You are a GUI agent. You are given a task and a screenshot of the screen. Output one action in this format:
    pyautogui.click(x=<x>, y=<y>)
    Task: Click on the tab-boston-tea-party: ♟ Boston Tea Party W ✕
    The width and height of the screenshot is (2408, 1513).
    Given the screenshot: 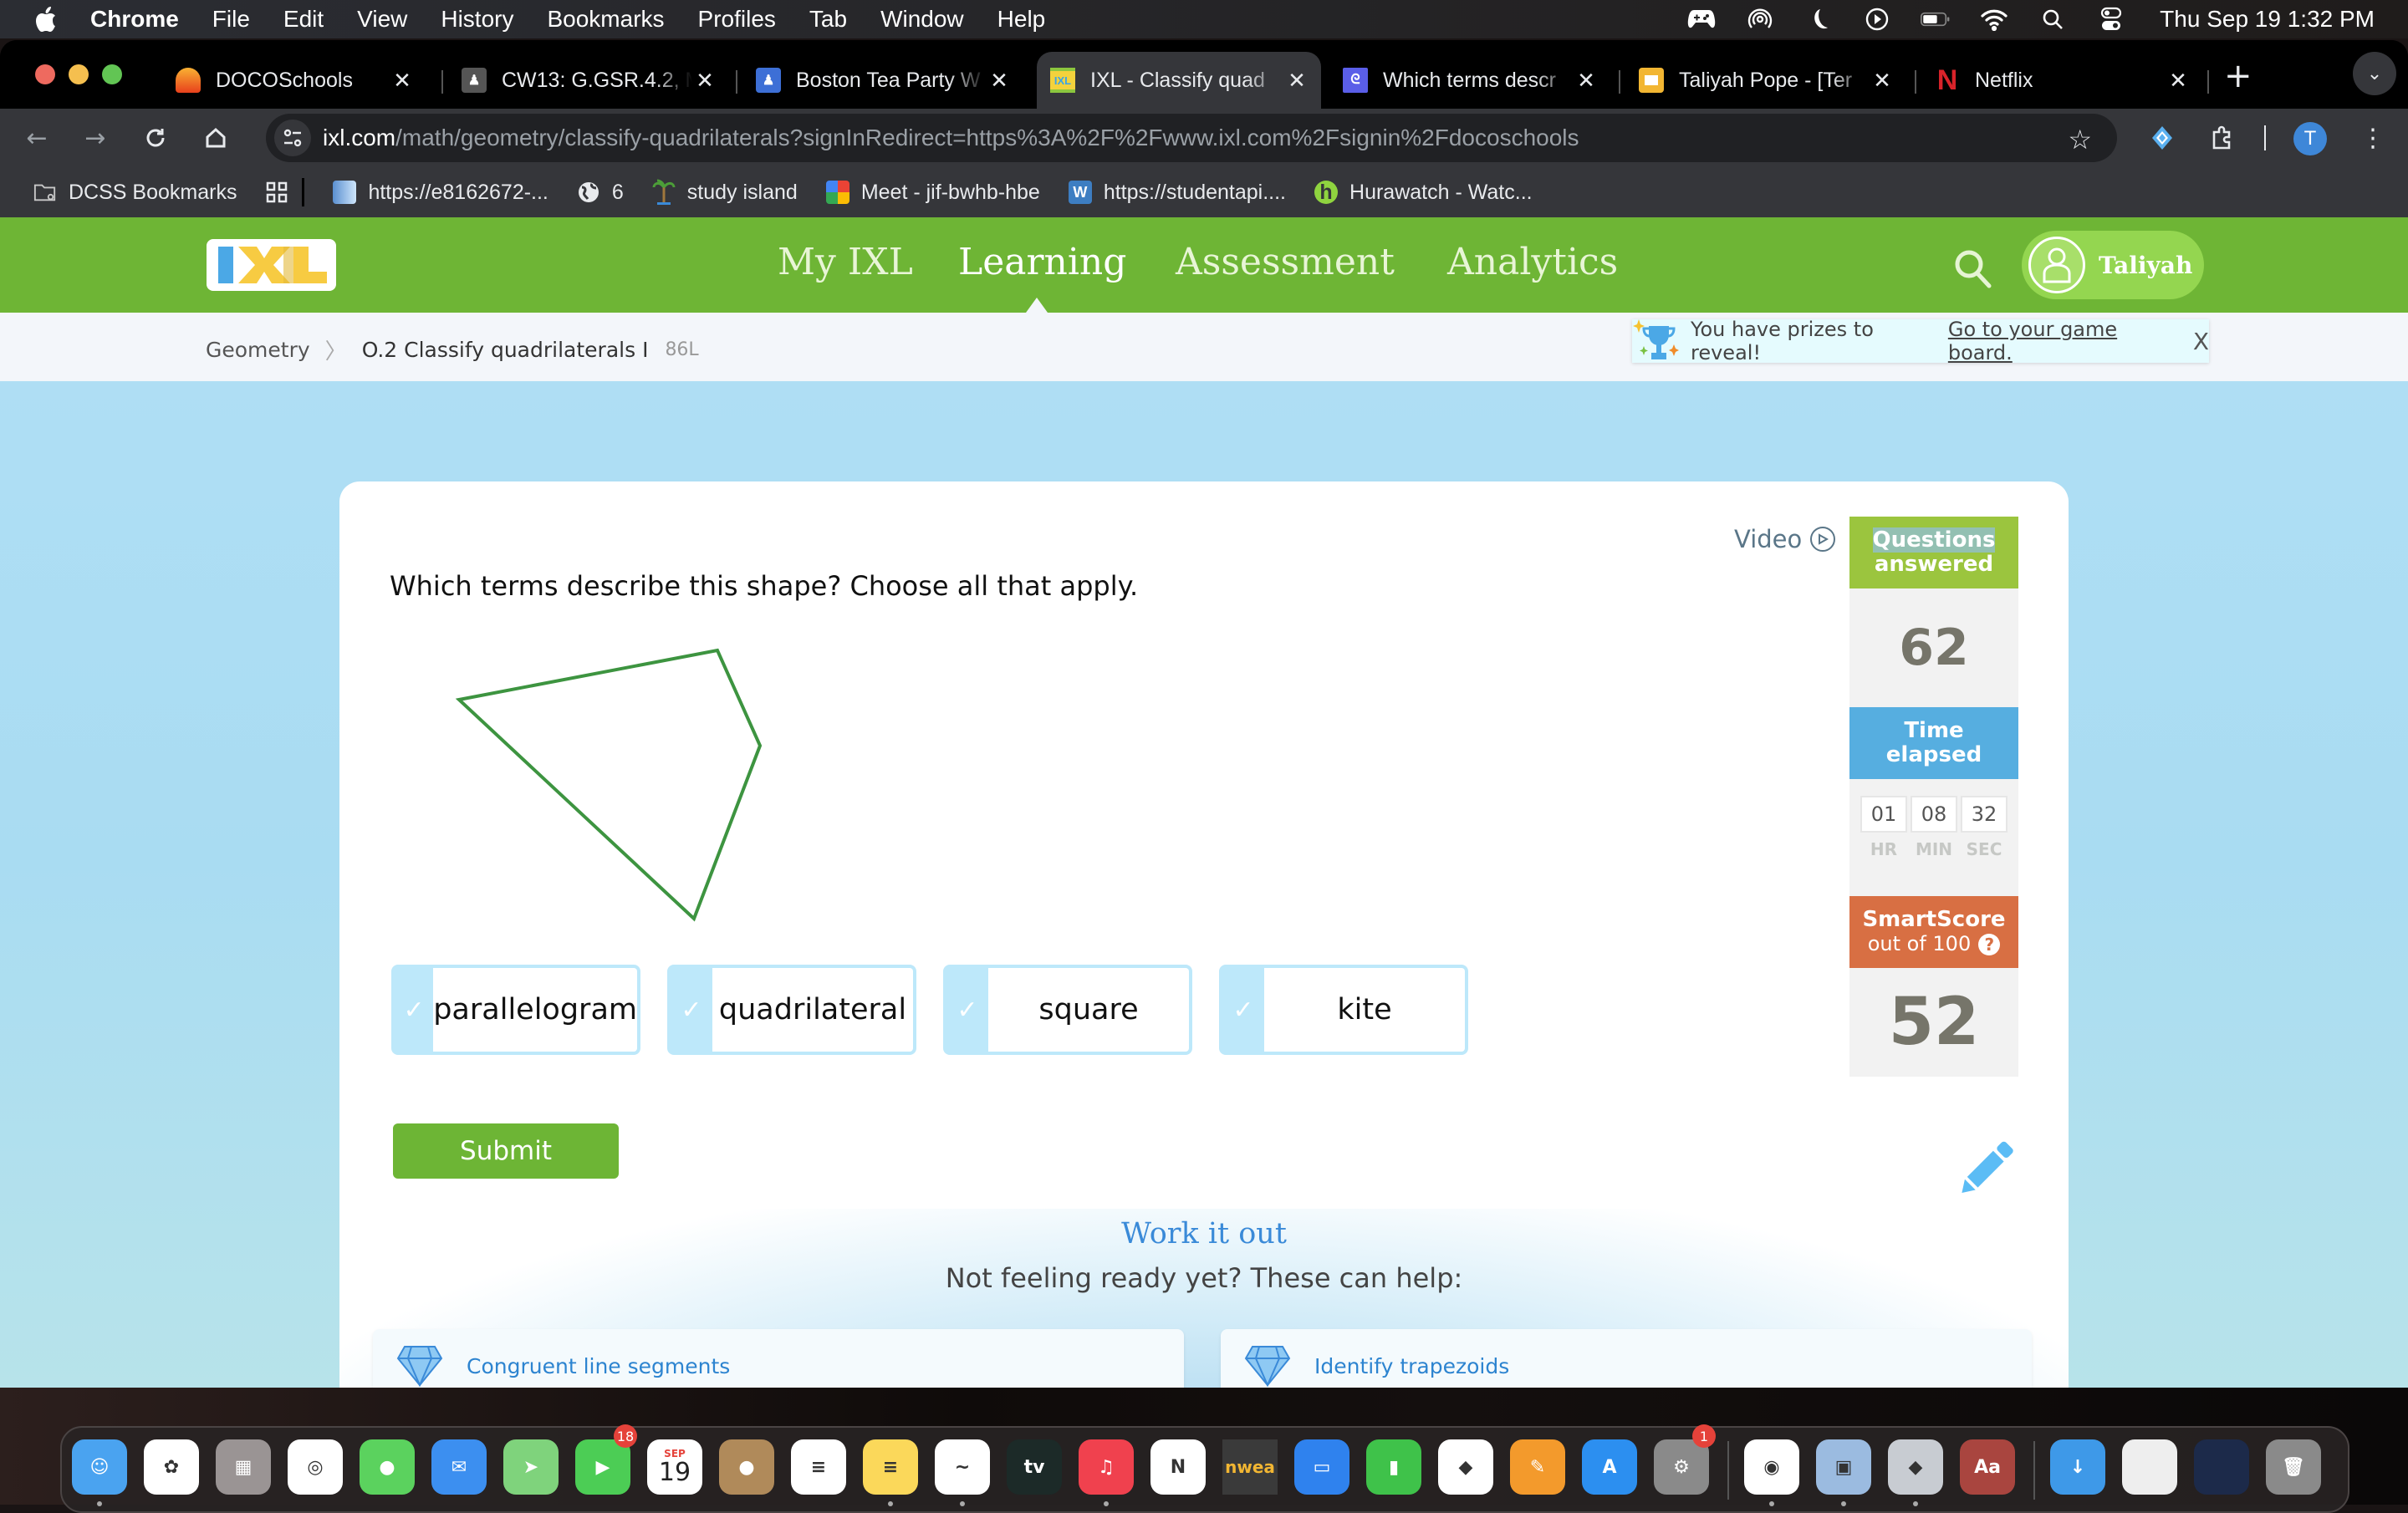 What is the action you would take?
    pyautogui.click(x=884, y=80)
    